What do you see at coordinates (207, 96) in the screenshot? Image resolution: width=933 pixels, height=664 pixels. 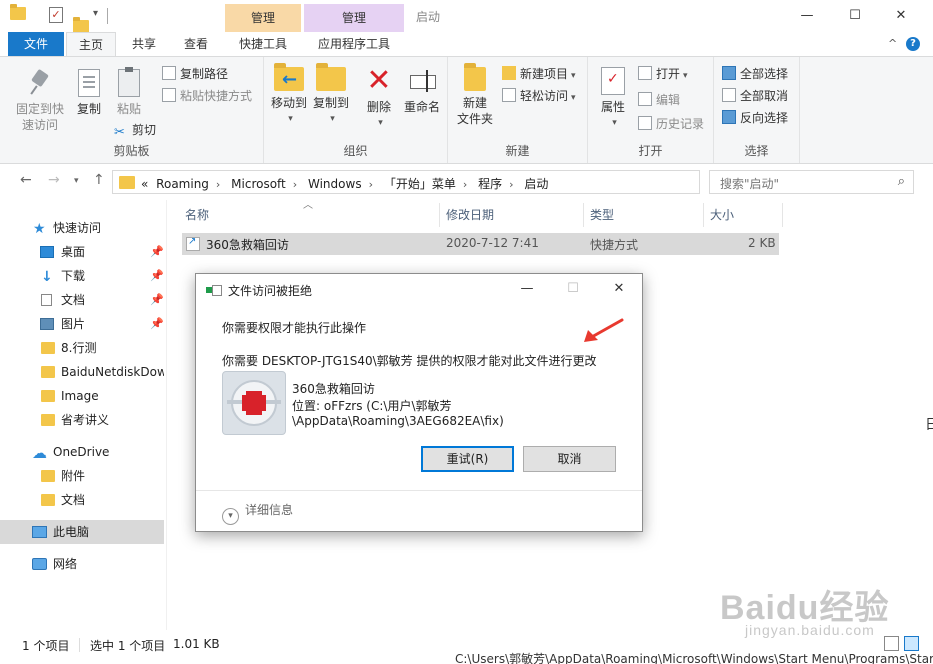 I see `paste-shortcut-button: 粘贴快捷方式` at bounding box center [207, 96].